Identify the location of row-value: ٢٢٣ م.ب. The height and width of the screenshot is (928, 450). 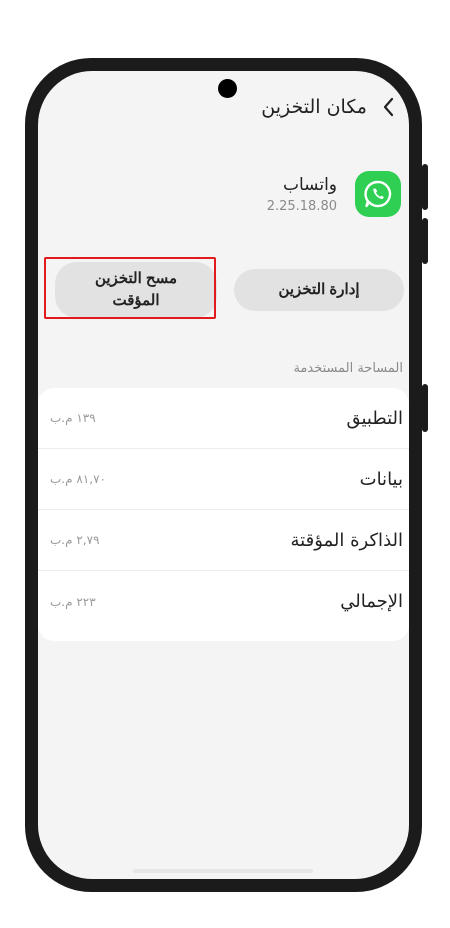
(73, 601).